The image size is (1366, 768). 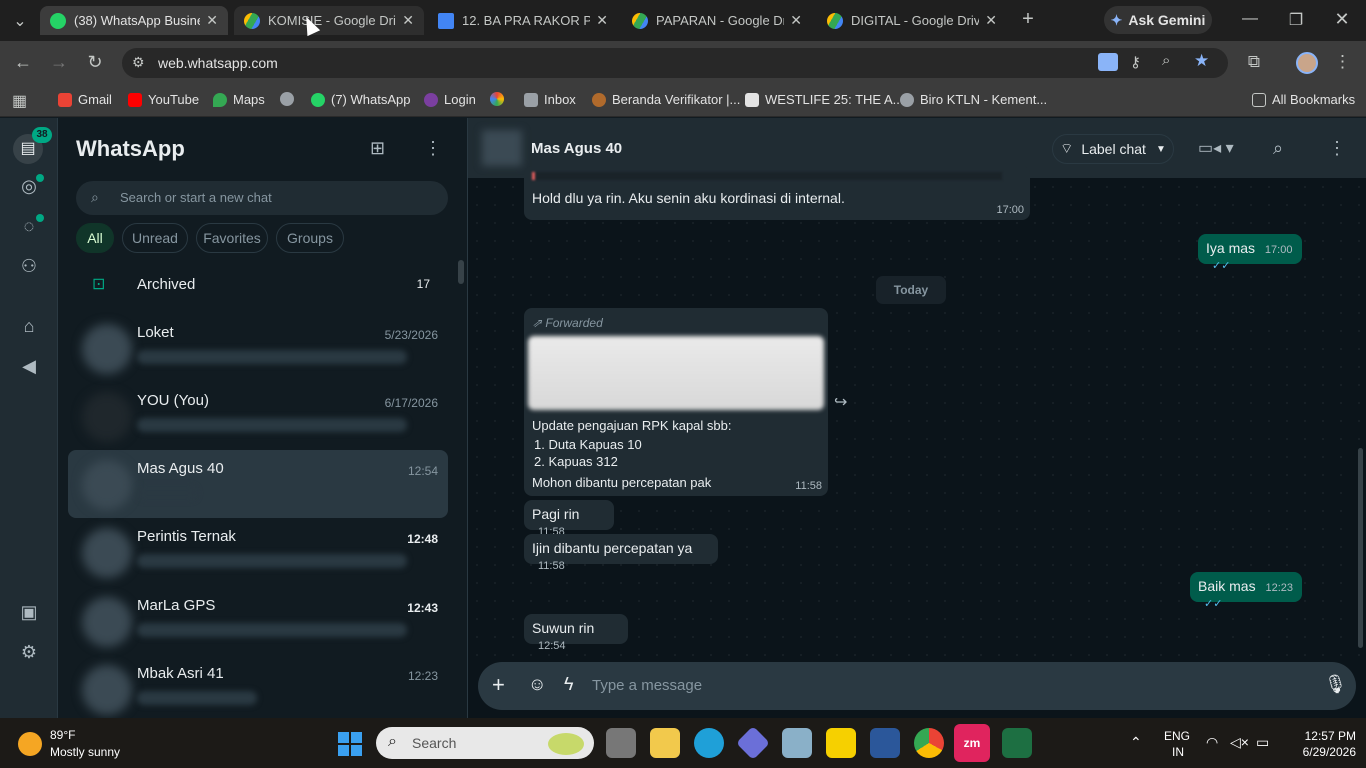 I want to click on lang-region: IN, so click(x=1178, y=752).